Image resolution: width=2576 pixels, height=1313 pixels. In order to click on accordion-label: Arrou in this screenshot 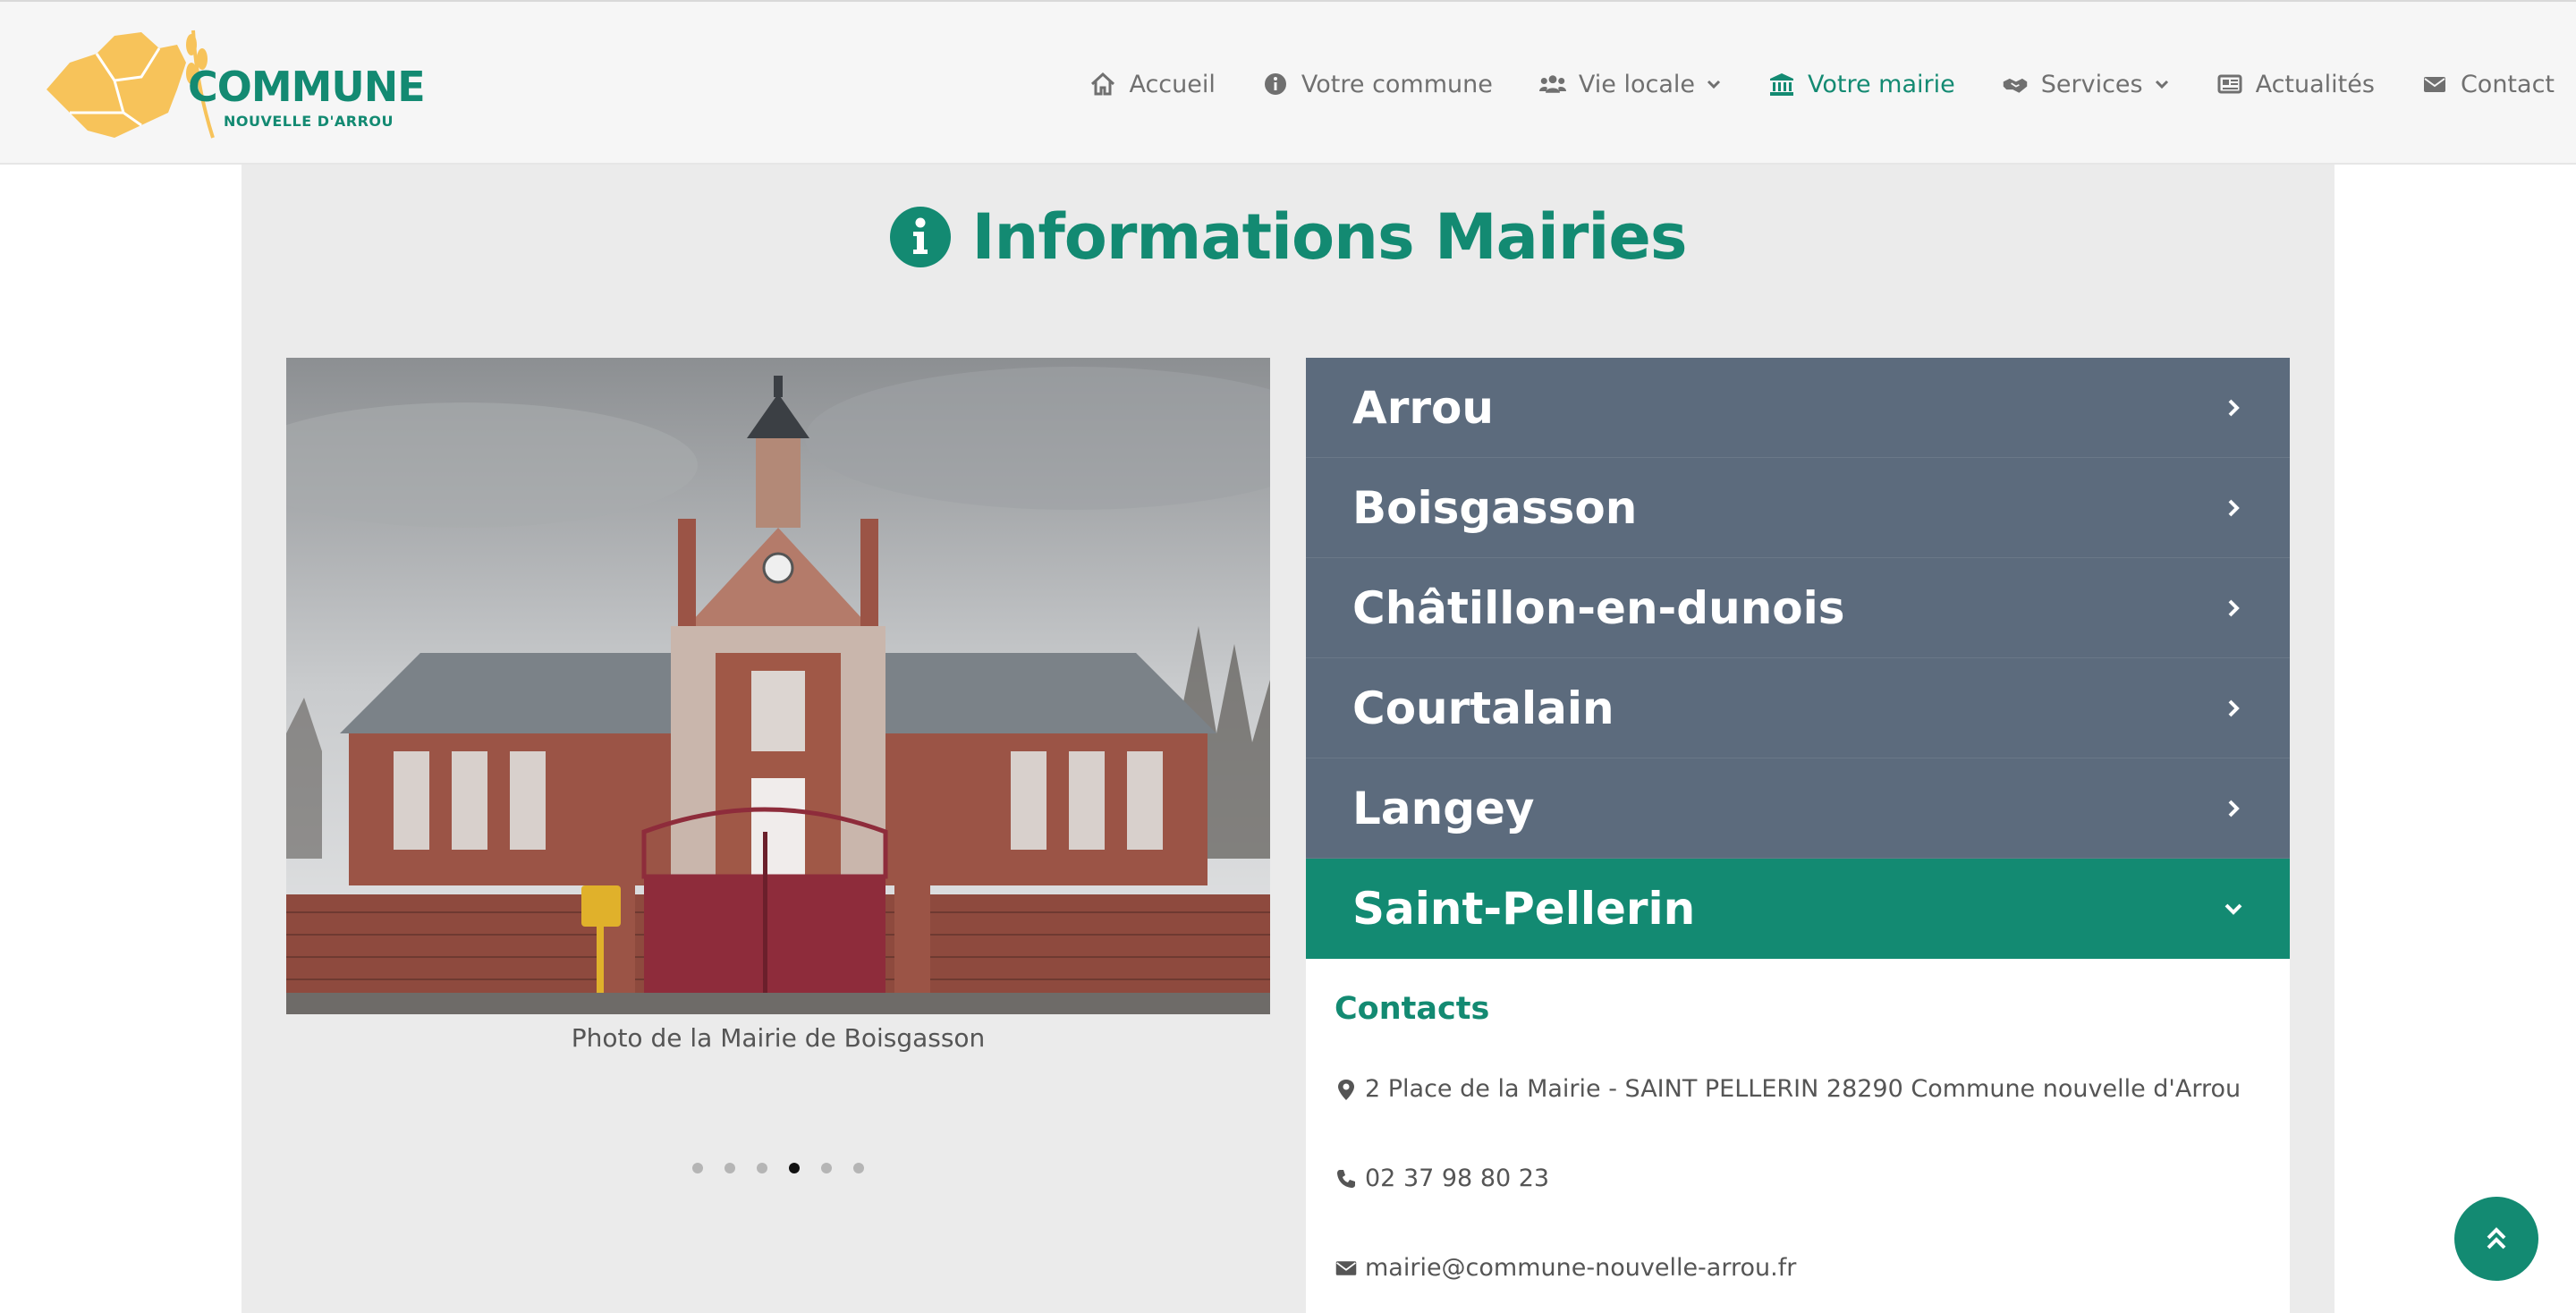, I will do `click(1423, 407)`.